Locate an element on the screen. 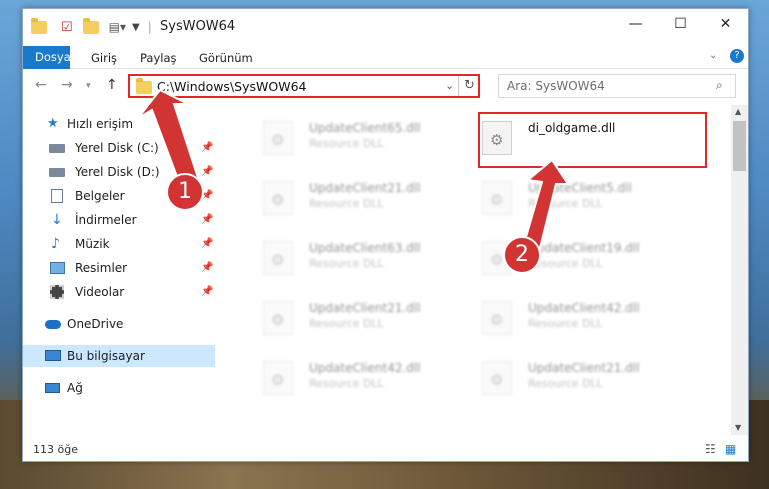 This screenshot has width=769, height=489. title-bar: ☑ ▤▾ ▼ | SysWOW64 — ☐ ✕ is located at coordinates (385, 26).